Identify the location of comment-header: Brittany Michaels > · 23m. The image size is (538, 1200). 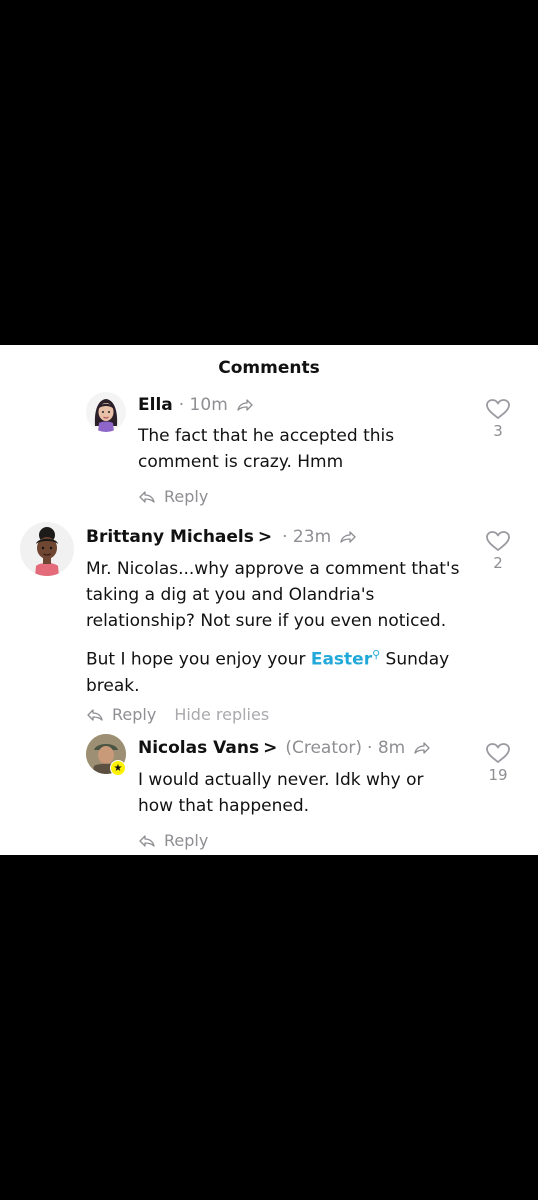
(221, 537).